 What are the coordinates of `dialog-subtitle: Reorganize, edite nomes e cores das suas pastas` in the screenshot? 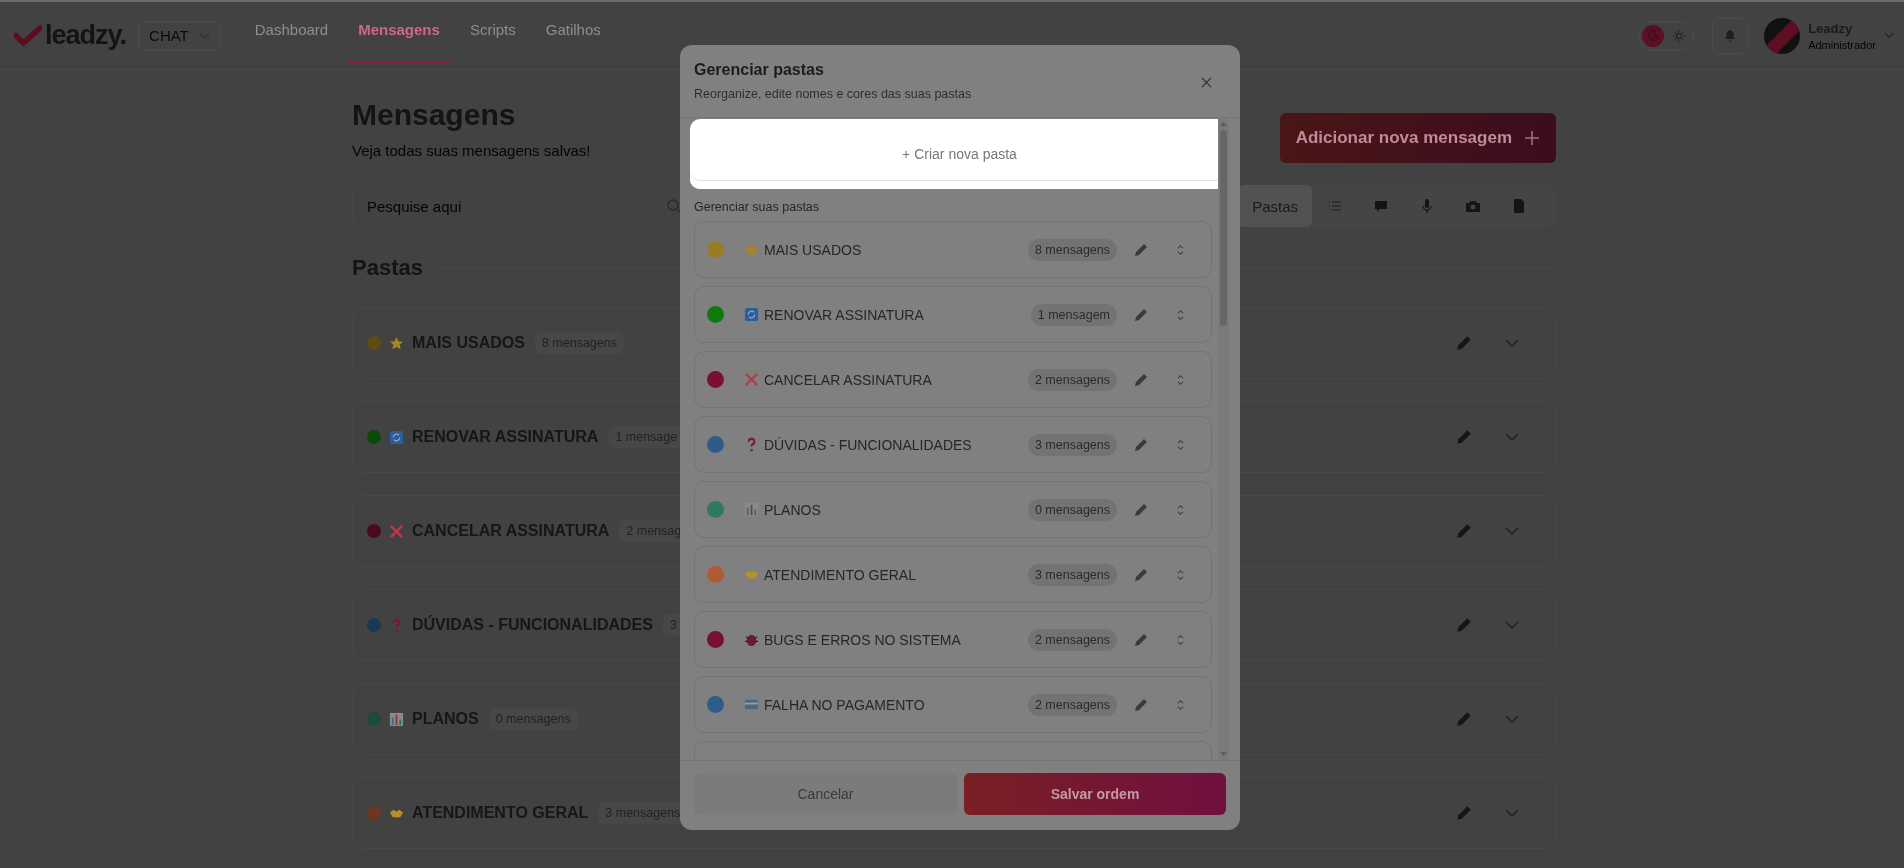 It's located at (833, 94).